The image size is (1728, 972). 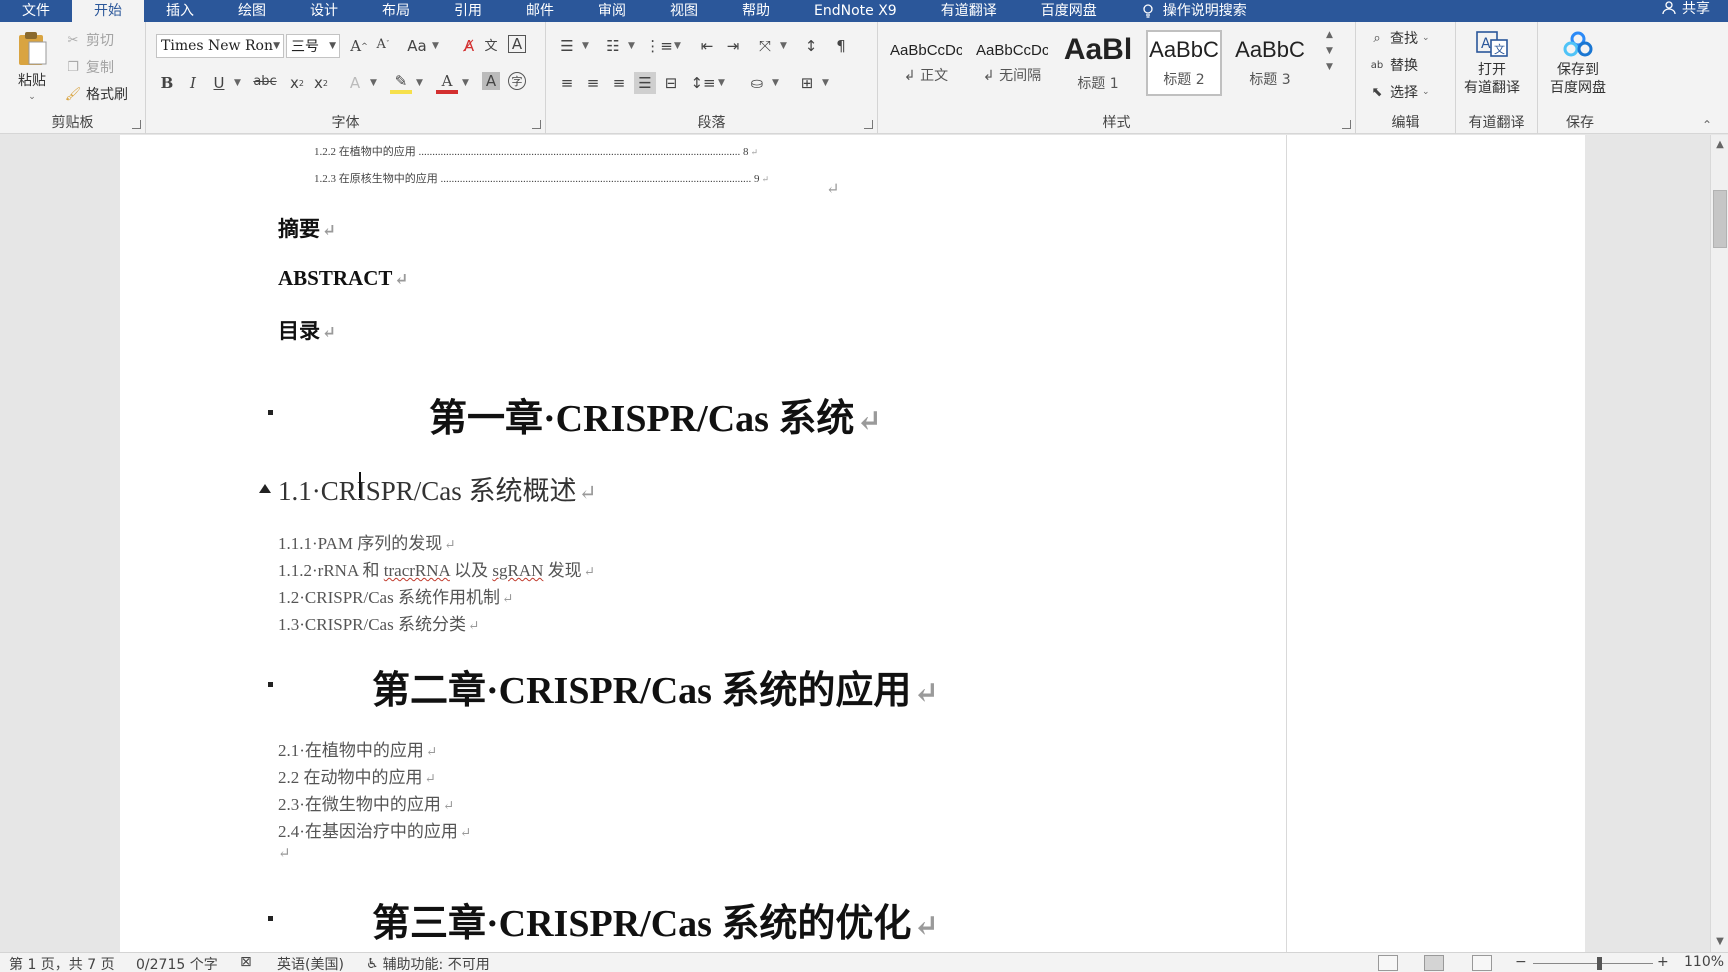 I want to click on save-to-baidu-button: 保存到 百度网盘, so click(x=1578, y=63).